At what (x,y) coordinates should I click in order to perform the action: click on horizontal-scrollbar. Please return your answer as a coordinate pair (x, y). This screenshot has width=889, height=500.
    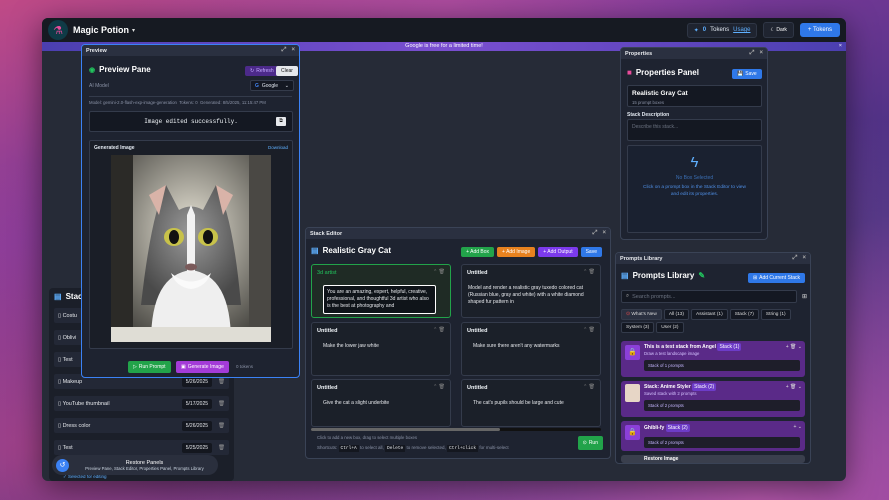
    Looking at the image, I should click on (456, 429).